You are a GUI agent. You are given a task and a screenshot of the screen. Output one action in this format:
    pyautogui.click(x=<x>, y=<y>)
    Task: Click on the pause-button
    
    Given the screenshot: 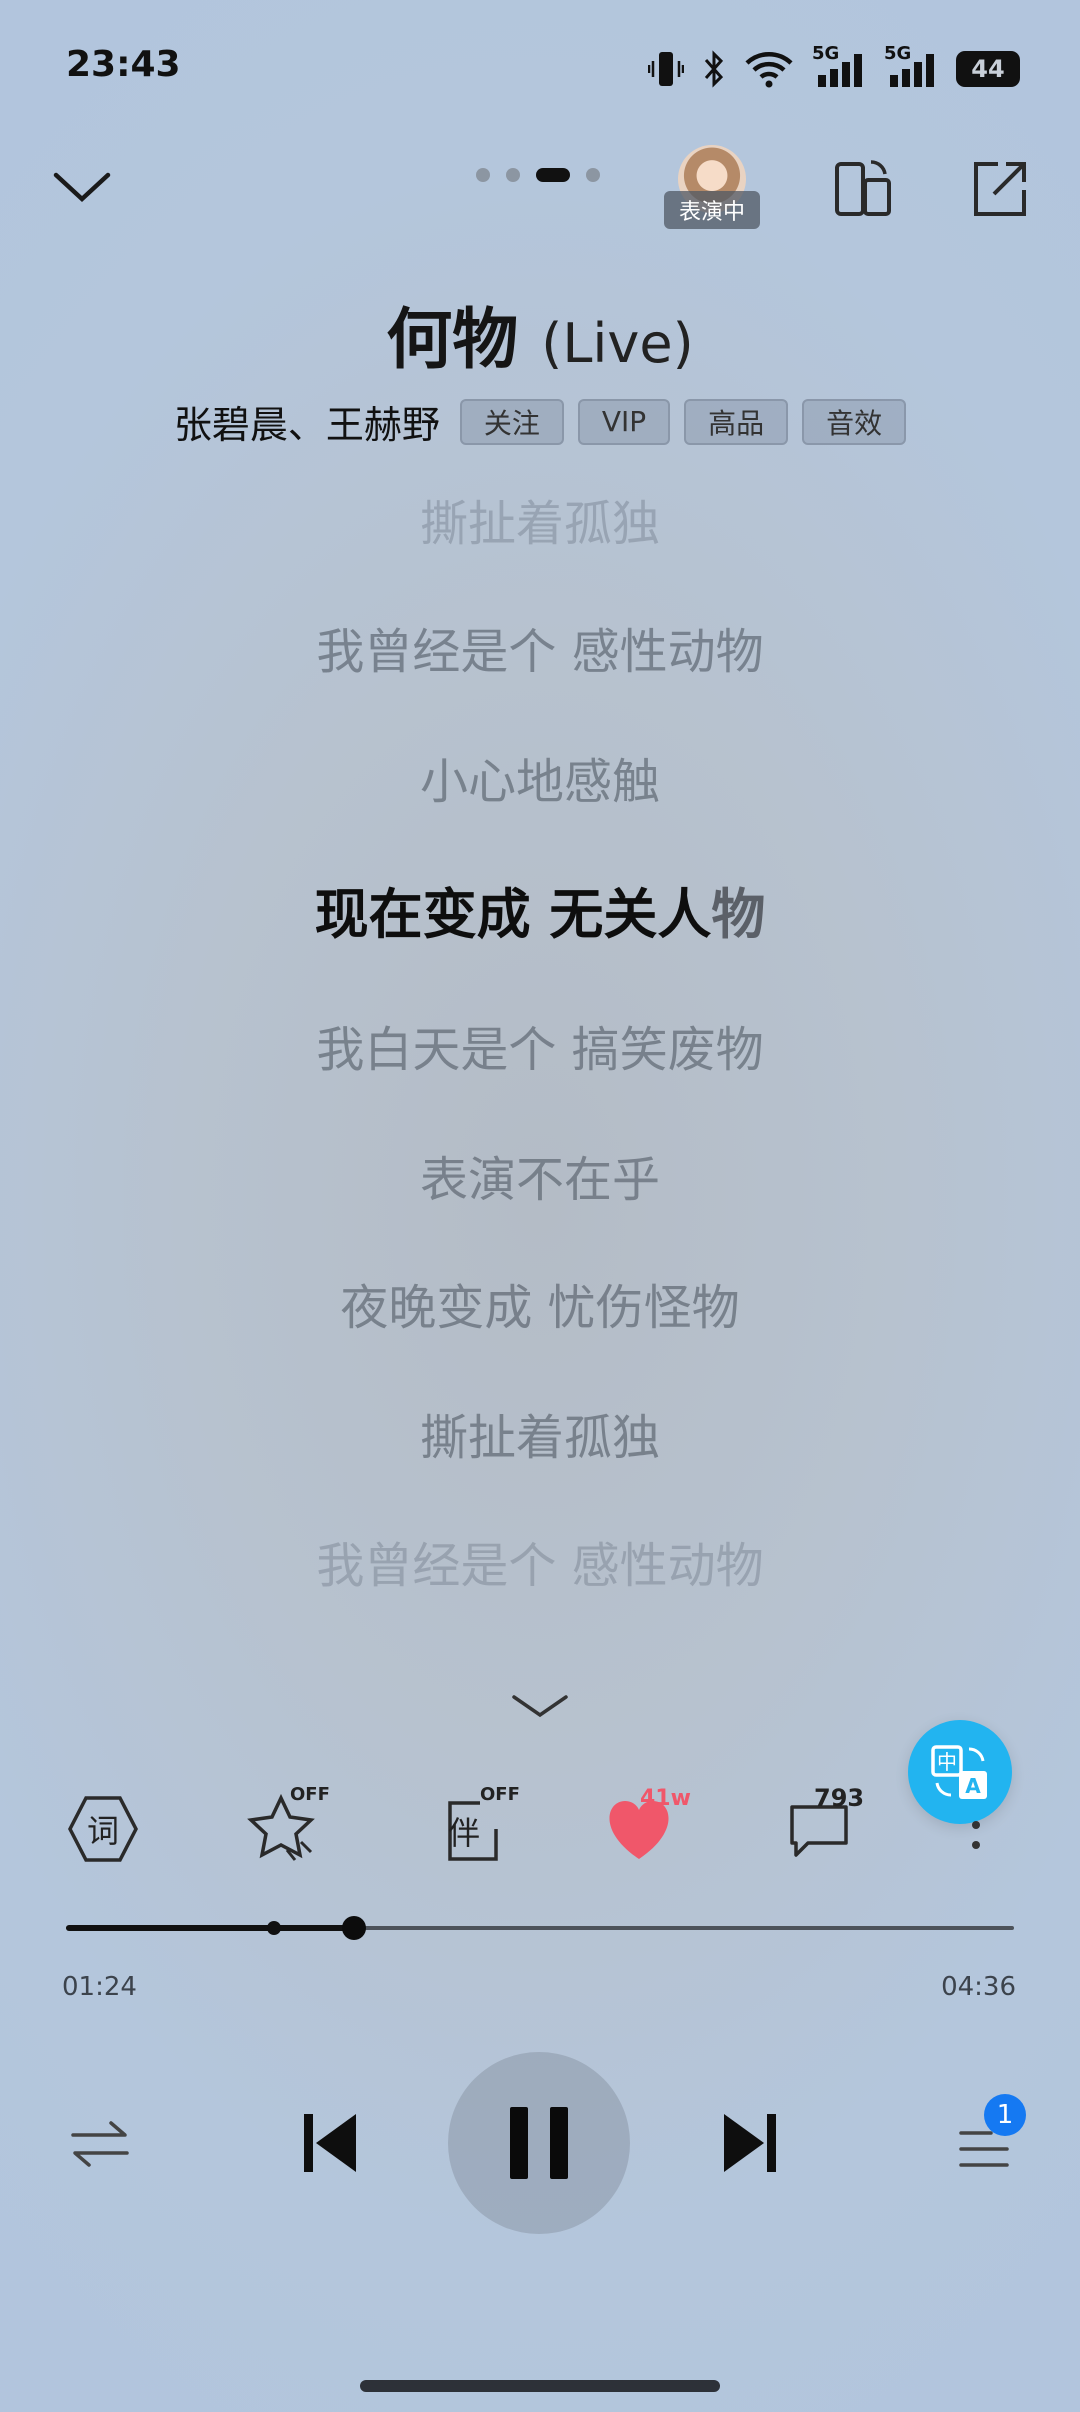 What is the action you would take?
    pyautogui.click(x=539, y=2143)
    